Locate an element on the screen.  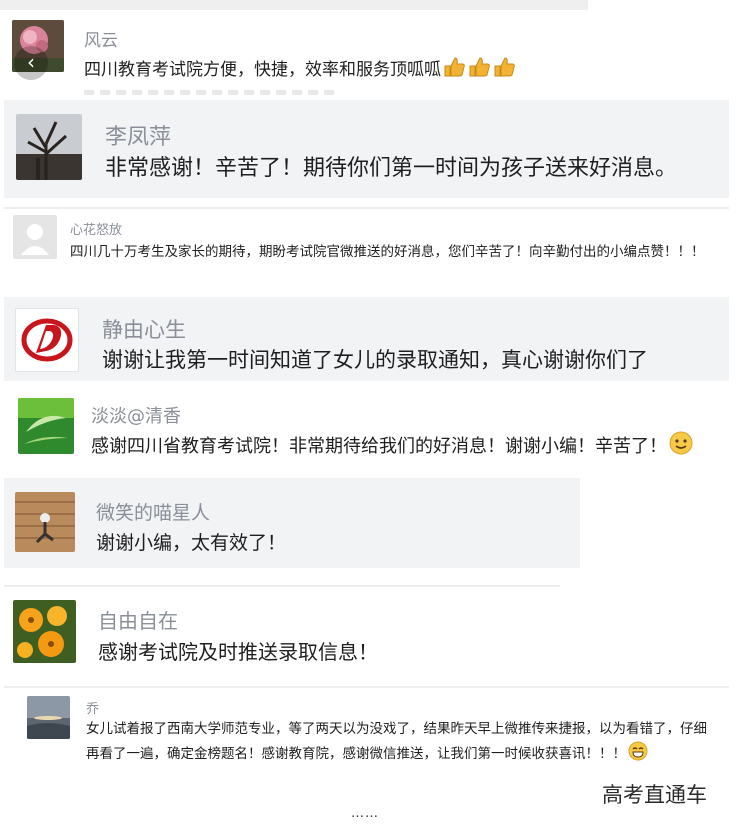
chevron-left-icon: ‹ is located at coordinates (31, 63).